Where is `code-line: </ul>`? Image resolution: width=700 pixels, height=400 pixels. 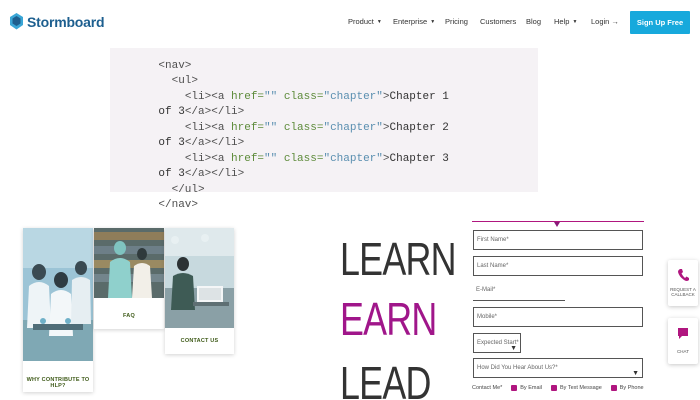 code-line: </ul> is located at coordinates (188, 190).